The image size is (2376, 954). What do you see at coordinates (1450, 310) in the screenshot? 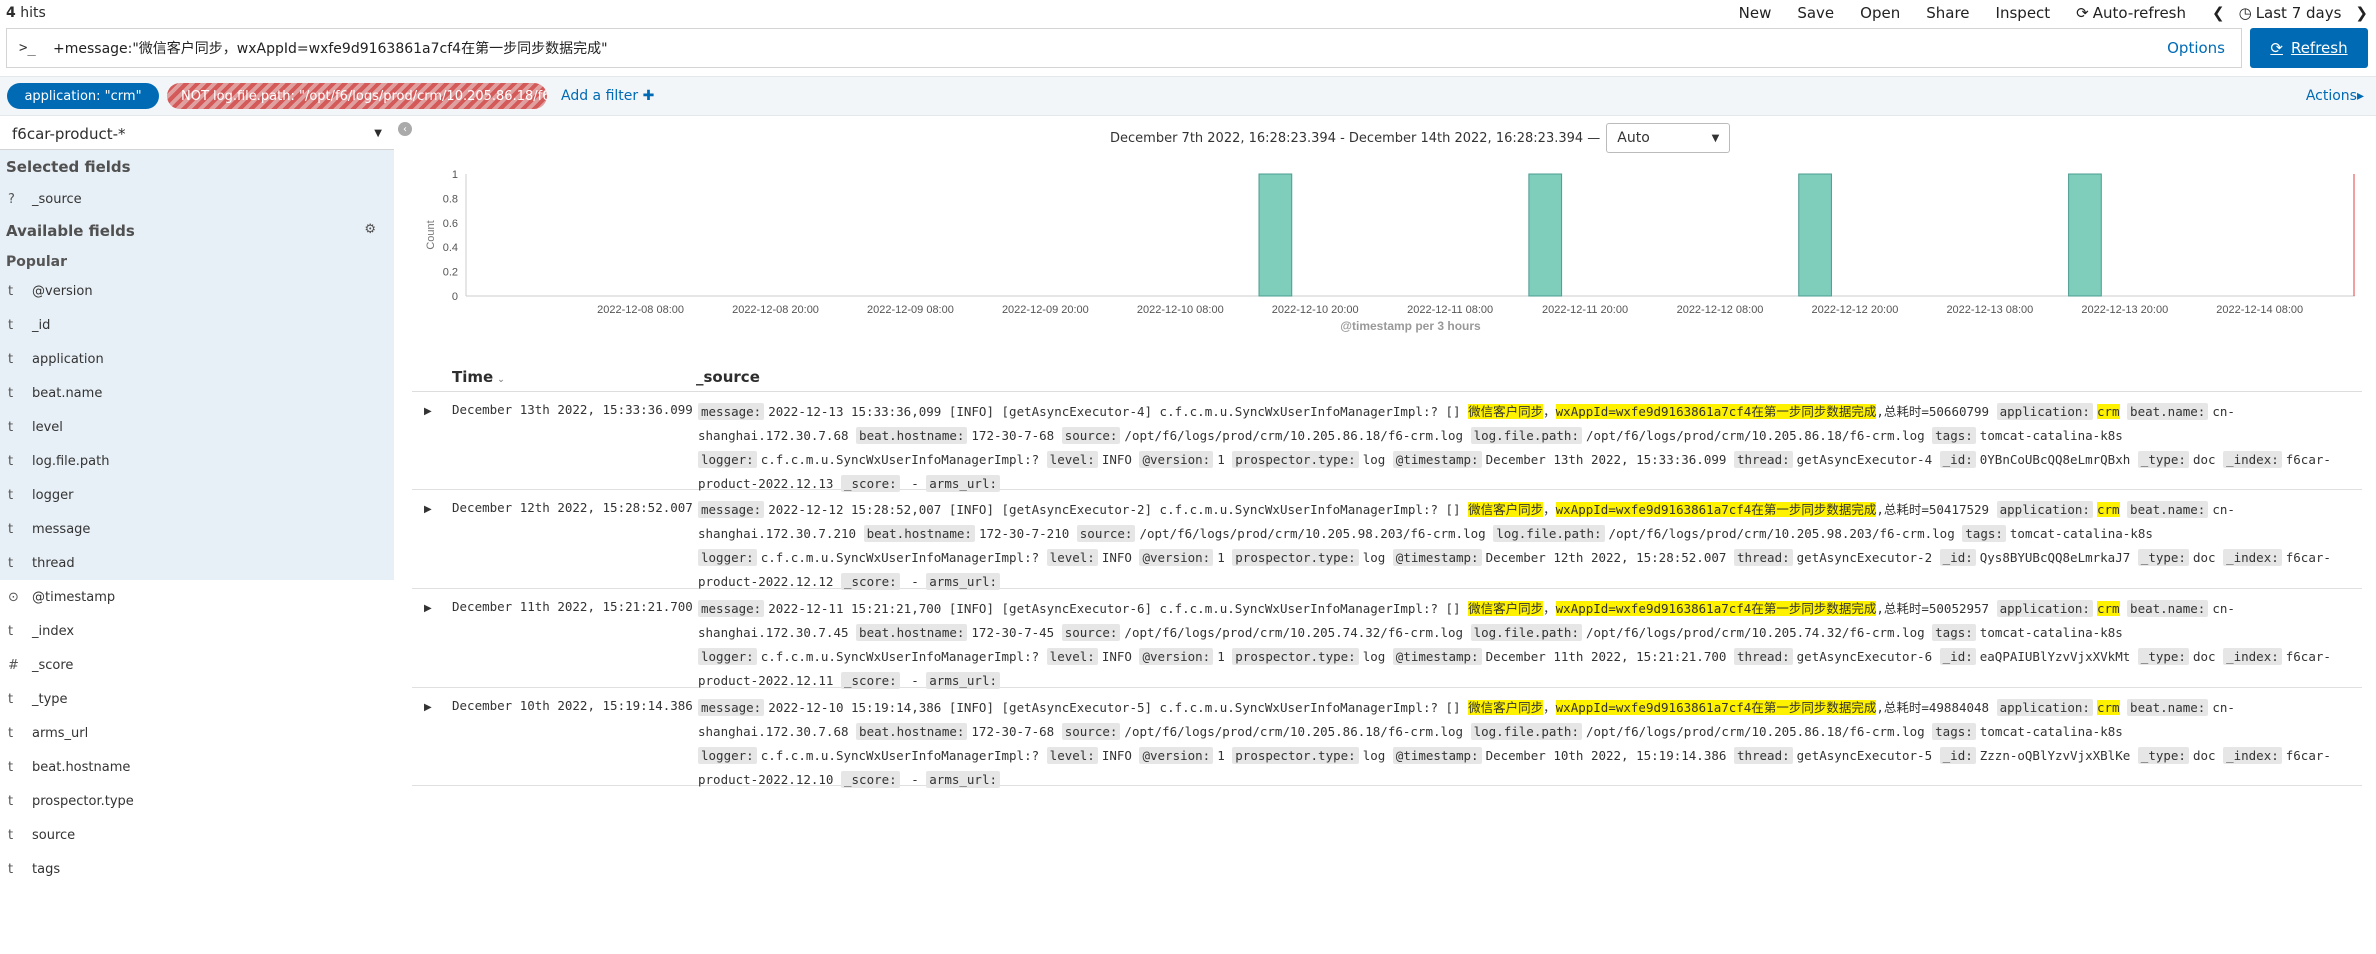
I see `x-tick-label: 2022-12-11 08:00` at bounding box center [1450, 310].